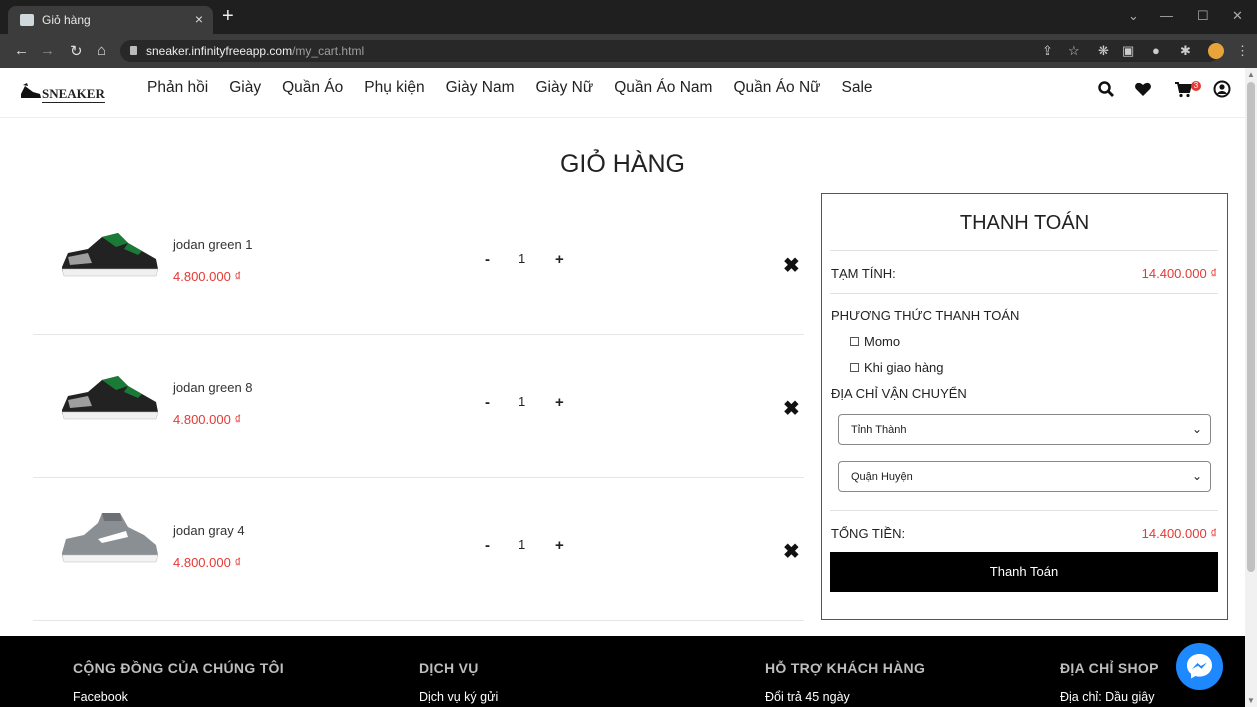  What do you see at coordinates (1106, 89) in the screenshot?
I see `search-icon` at bounding box center [1106, 89].